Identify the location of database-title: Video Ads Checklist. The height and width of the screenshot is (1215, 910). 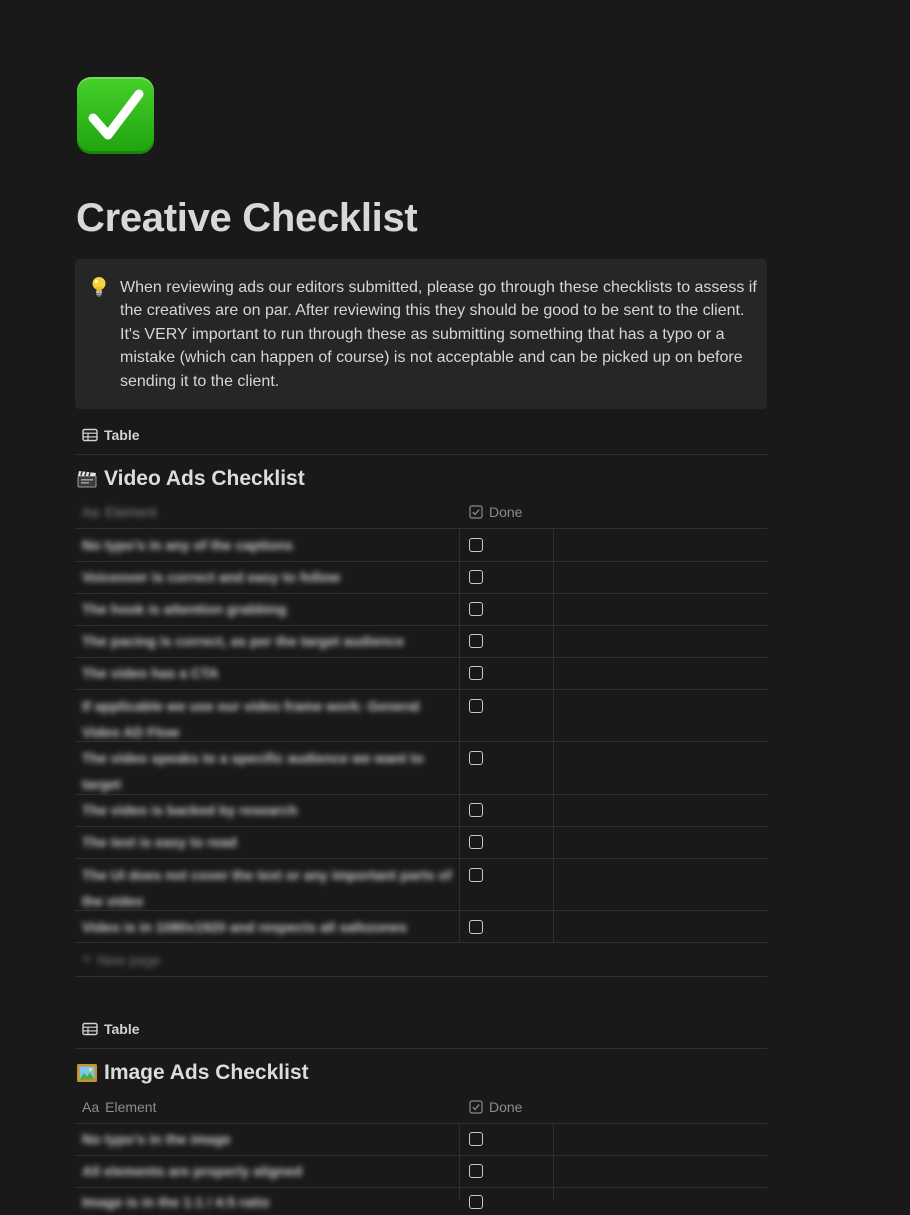
(190, 479).